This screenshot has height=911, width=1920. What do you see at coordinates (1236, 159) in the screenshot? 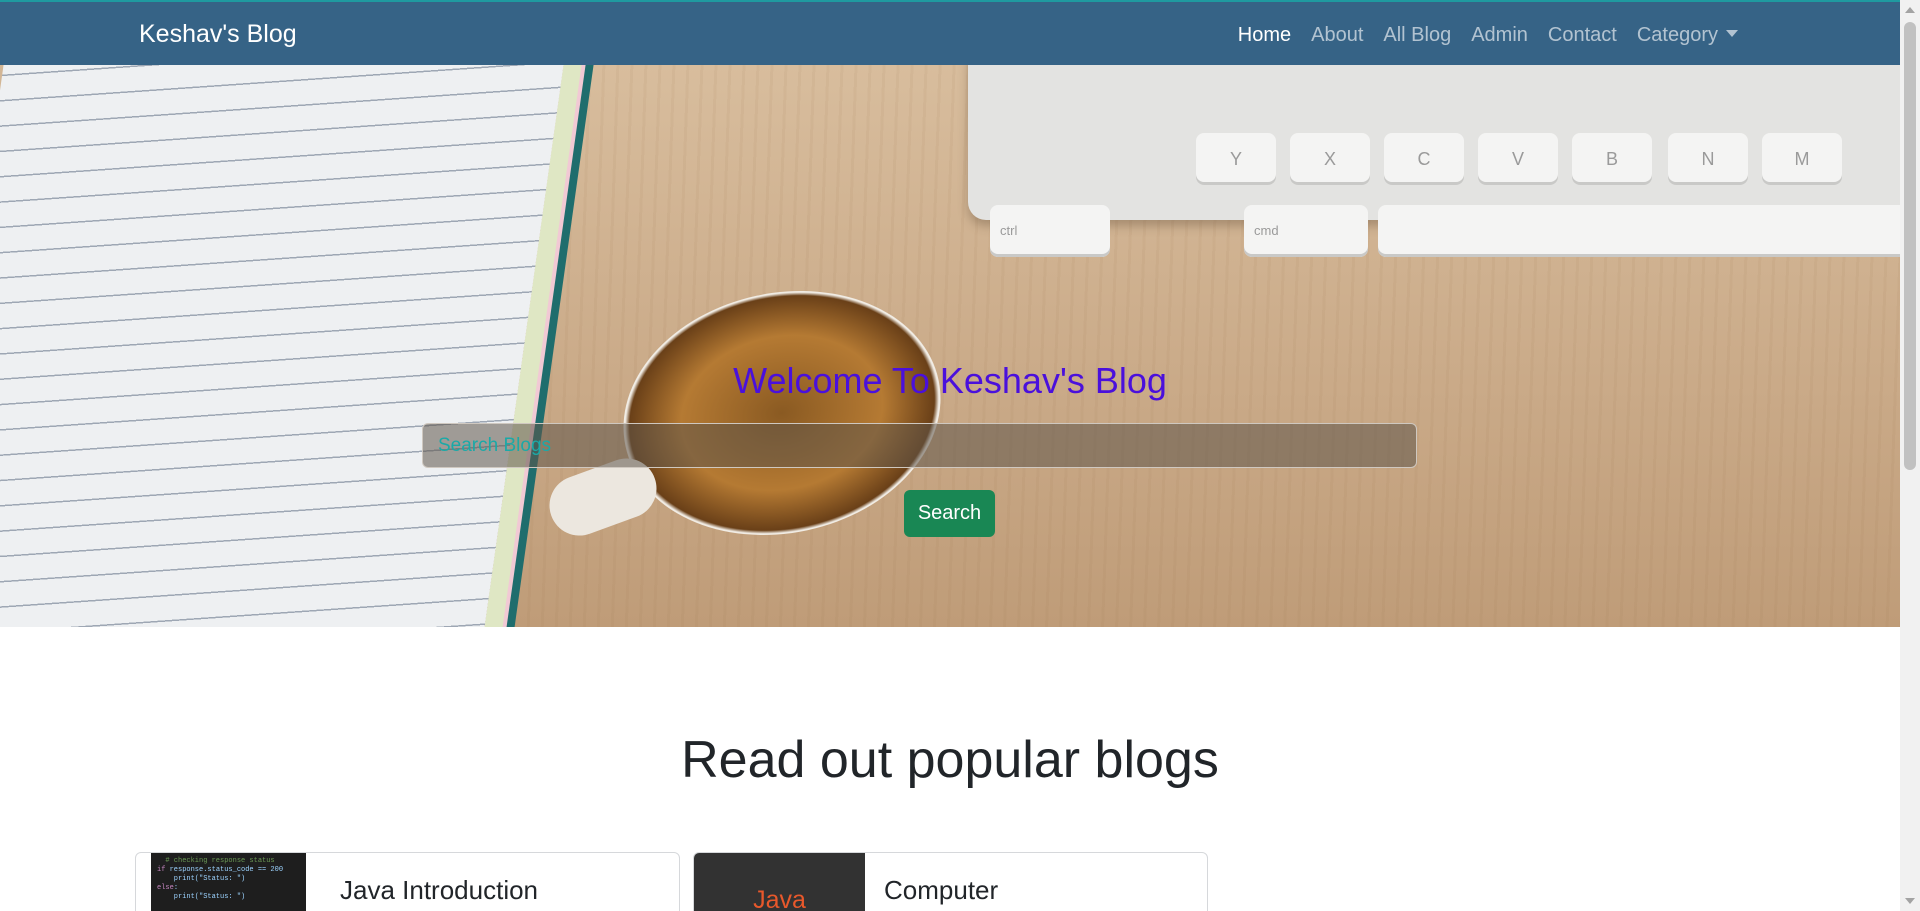
I see `key: Y` at bounding box center [1236, 159].